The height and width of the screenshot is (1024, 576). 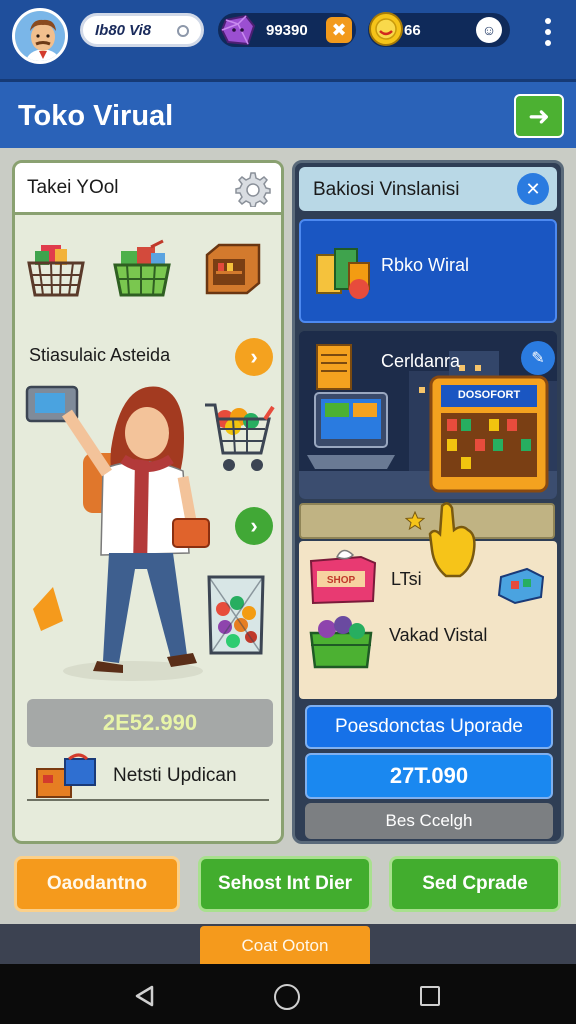 I want to click on green-action-icon: ➜, so click(x=539, y=115).